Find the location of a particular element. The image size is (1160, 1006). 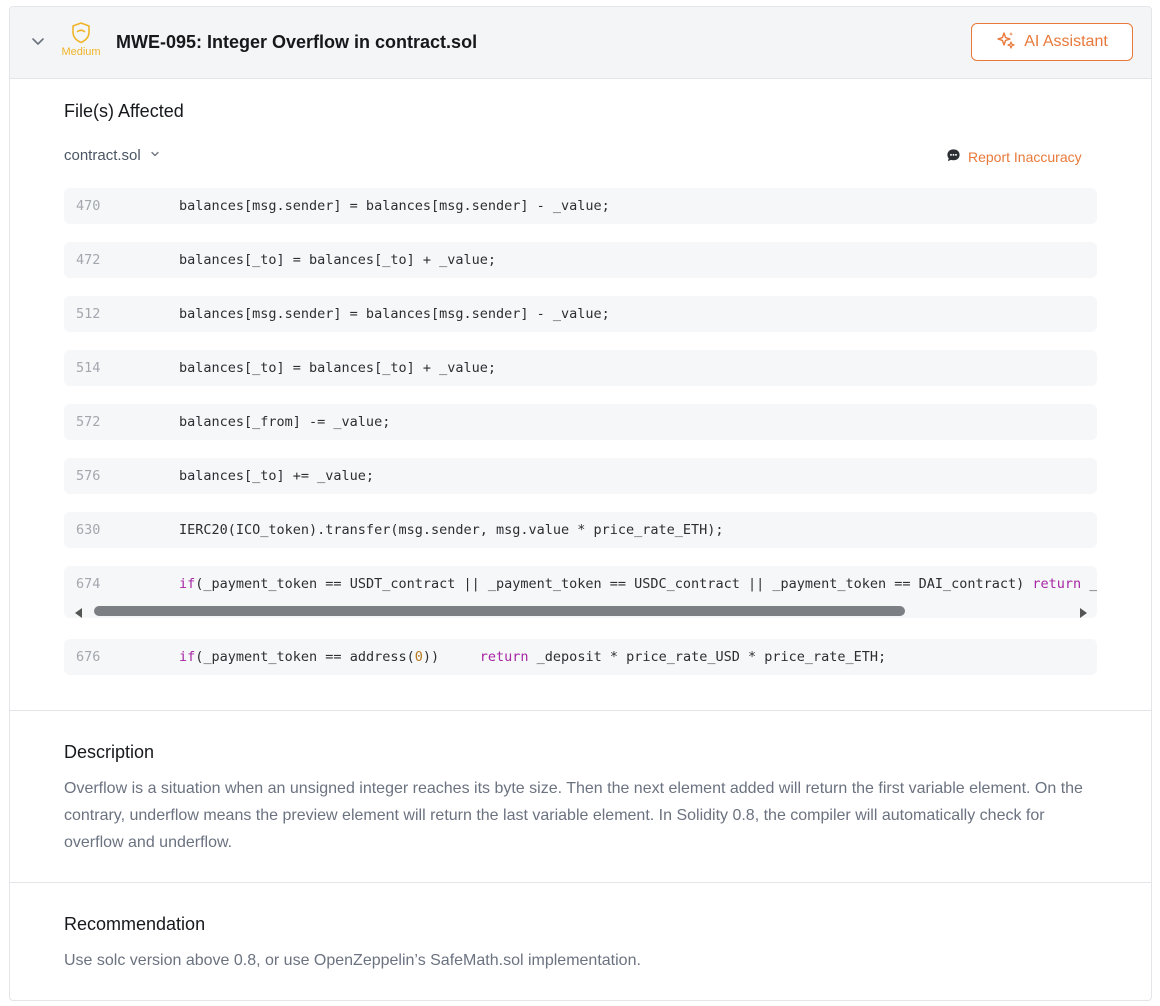

severity-badge: Medium is located at coordinates (81, 43).